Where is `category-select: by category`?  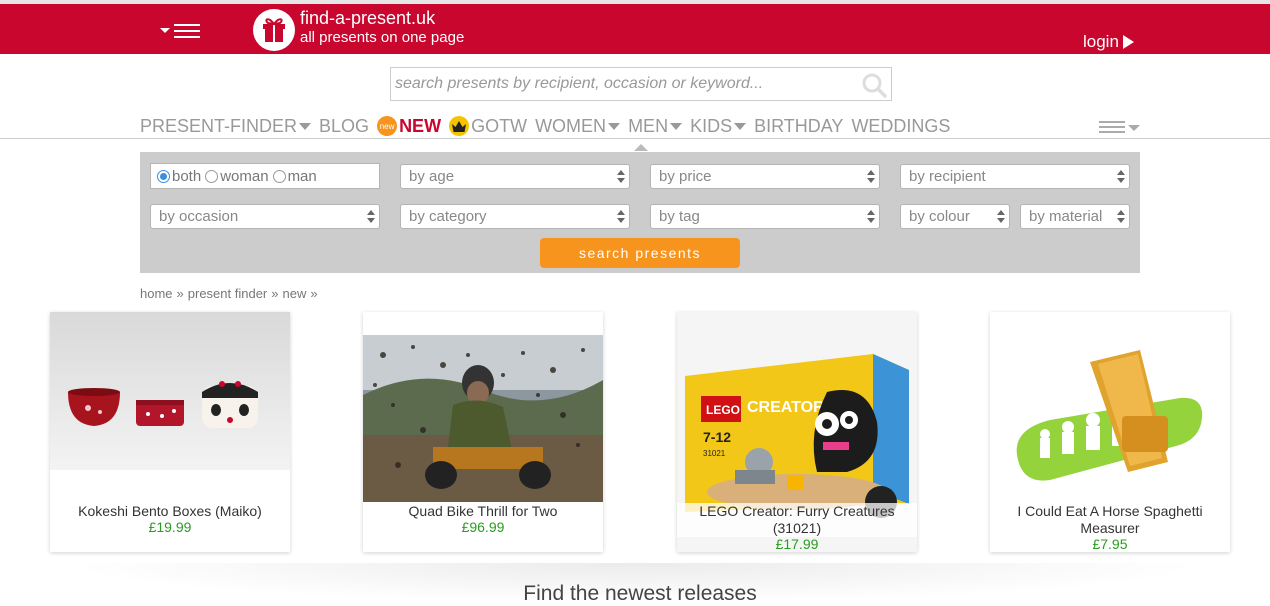
category-select: by category is located at coordinates (515, 216).